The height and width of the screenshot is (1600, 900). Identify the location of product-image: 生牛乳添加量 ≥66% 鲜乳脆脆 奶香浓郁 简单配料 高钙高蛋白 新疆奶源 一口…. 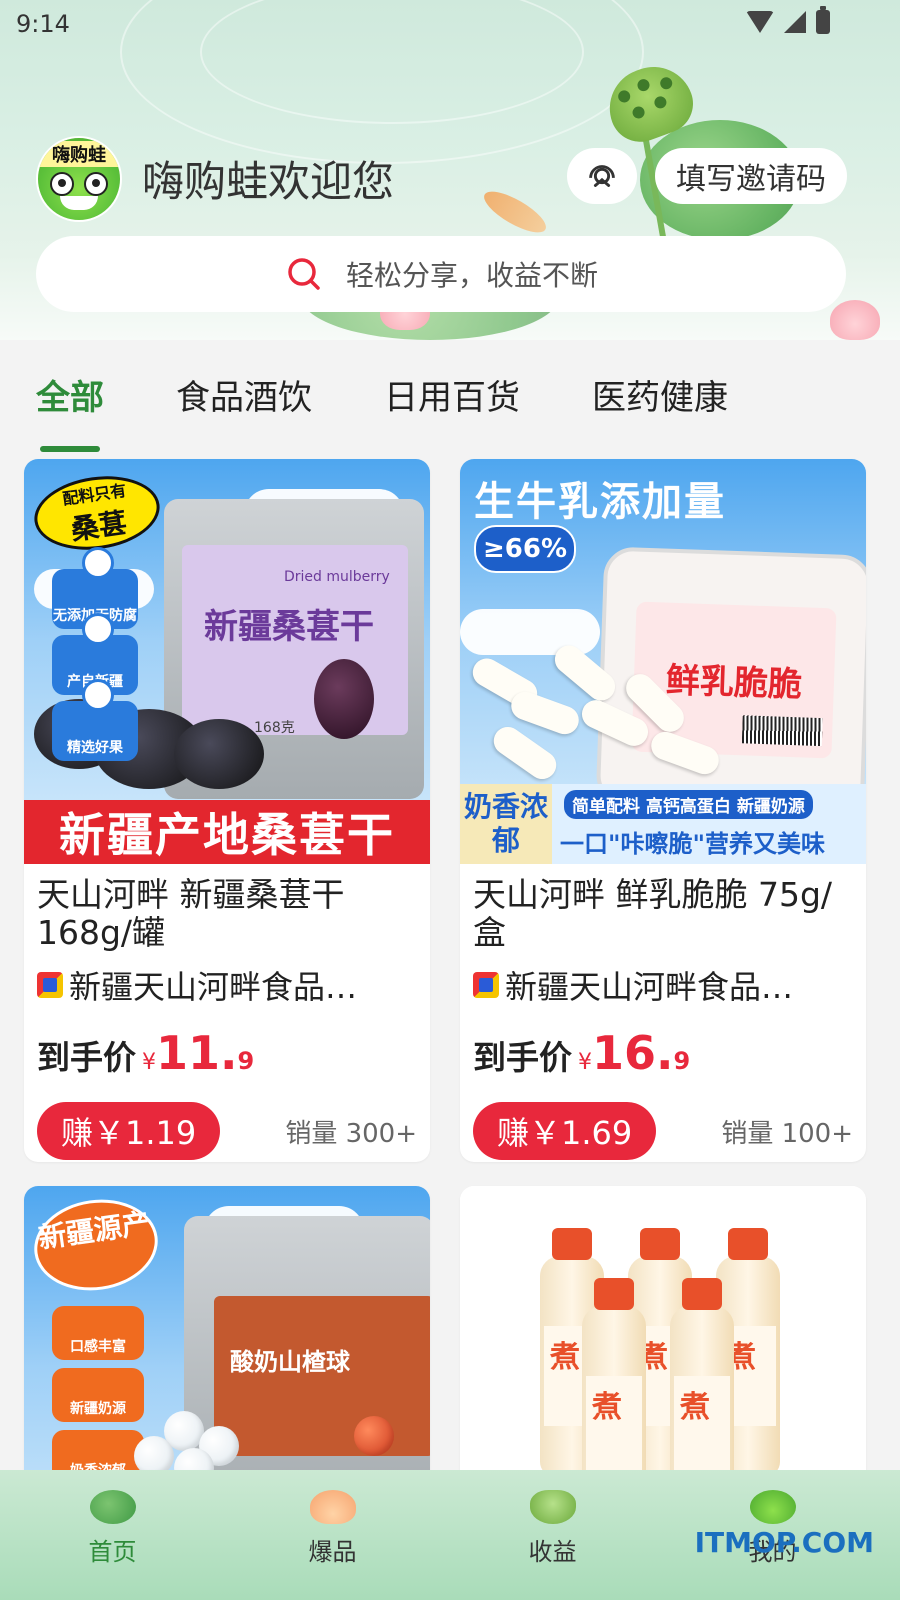
(663, 661).